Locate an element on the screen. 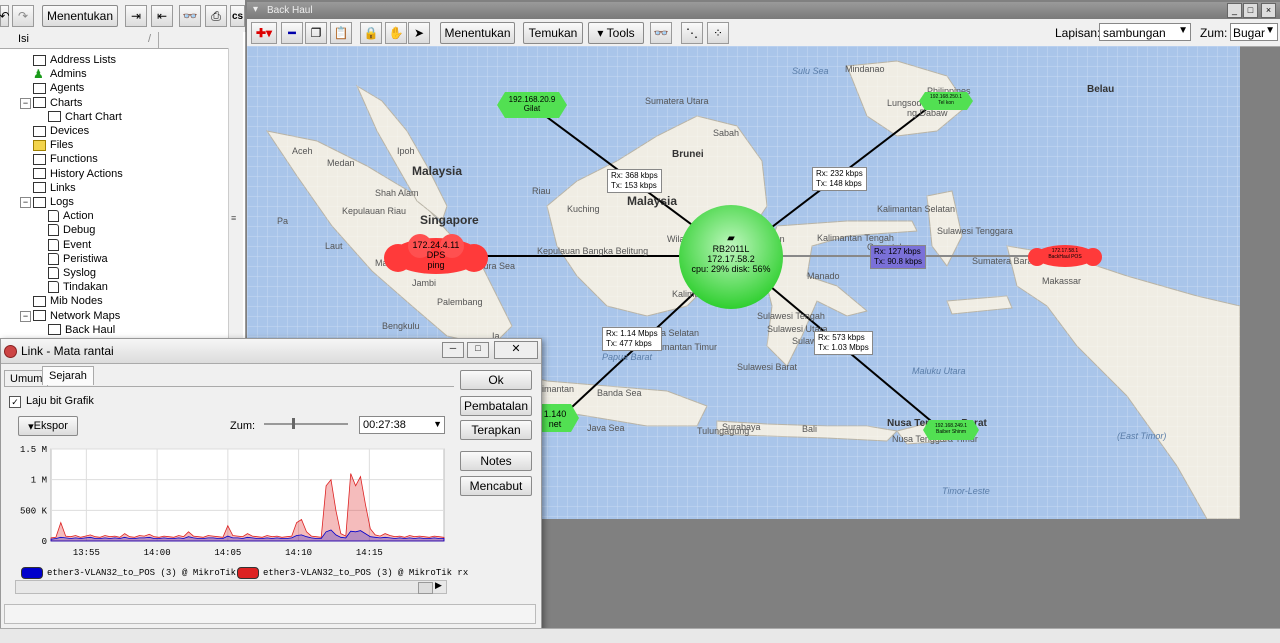 The width and height of the screenshot is (1280, 643). tree-item: Peristiwa is located at coordinates (78, 259).